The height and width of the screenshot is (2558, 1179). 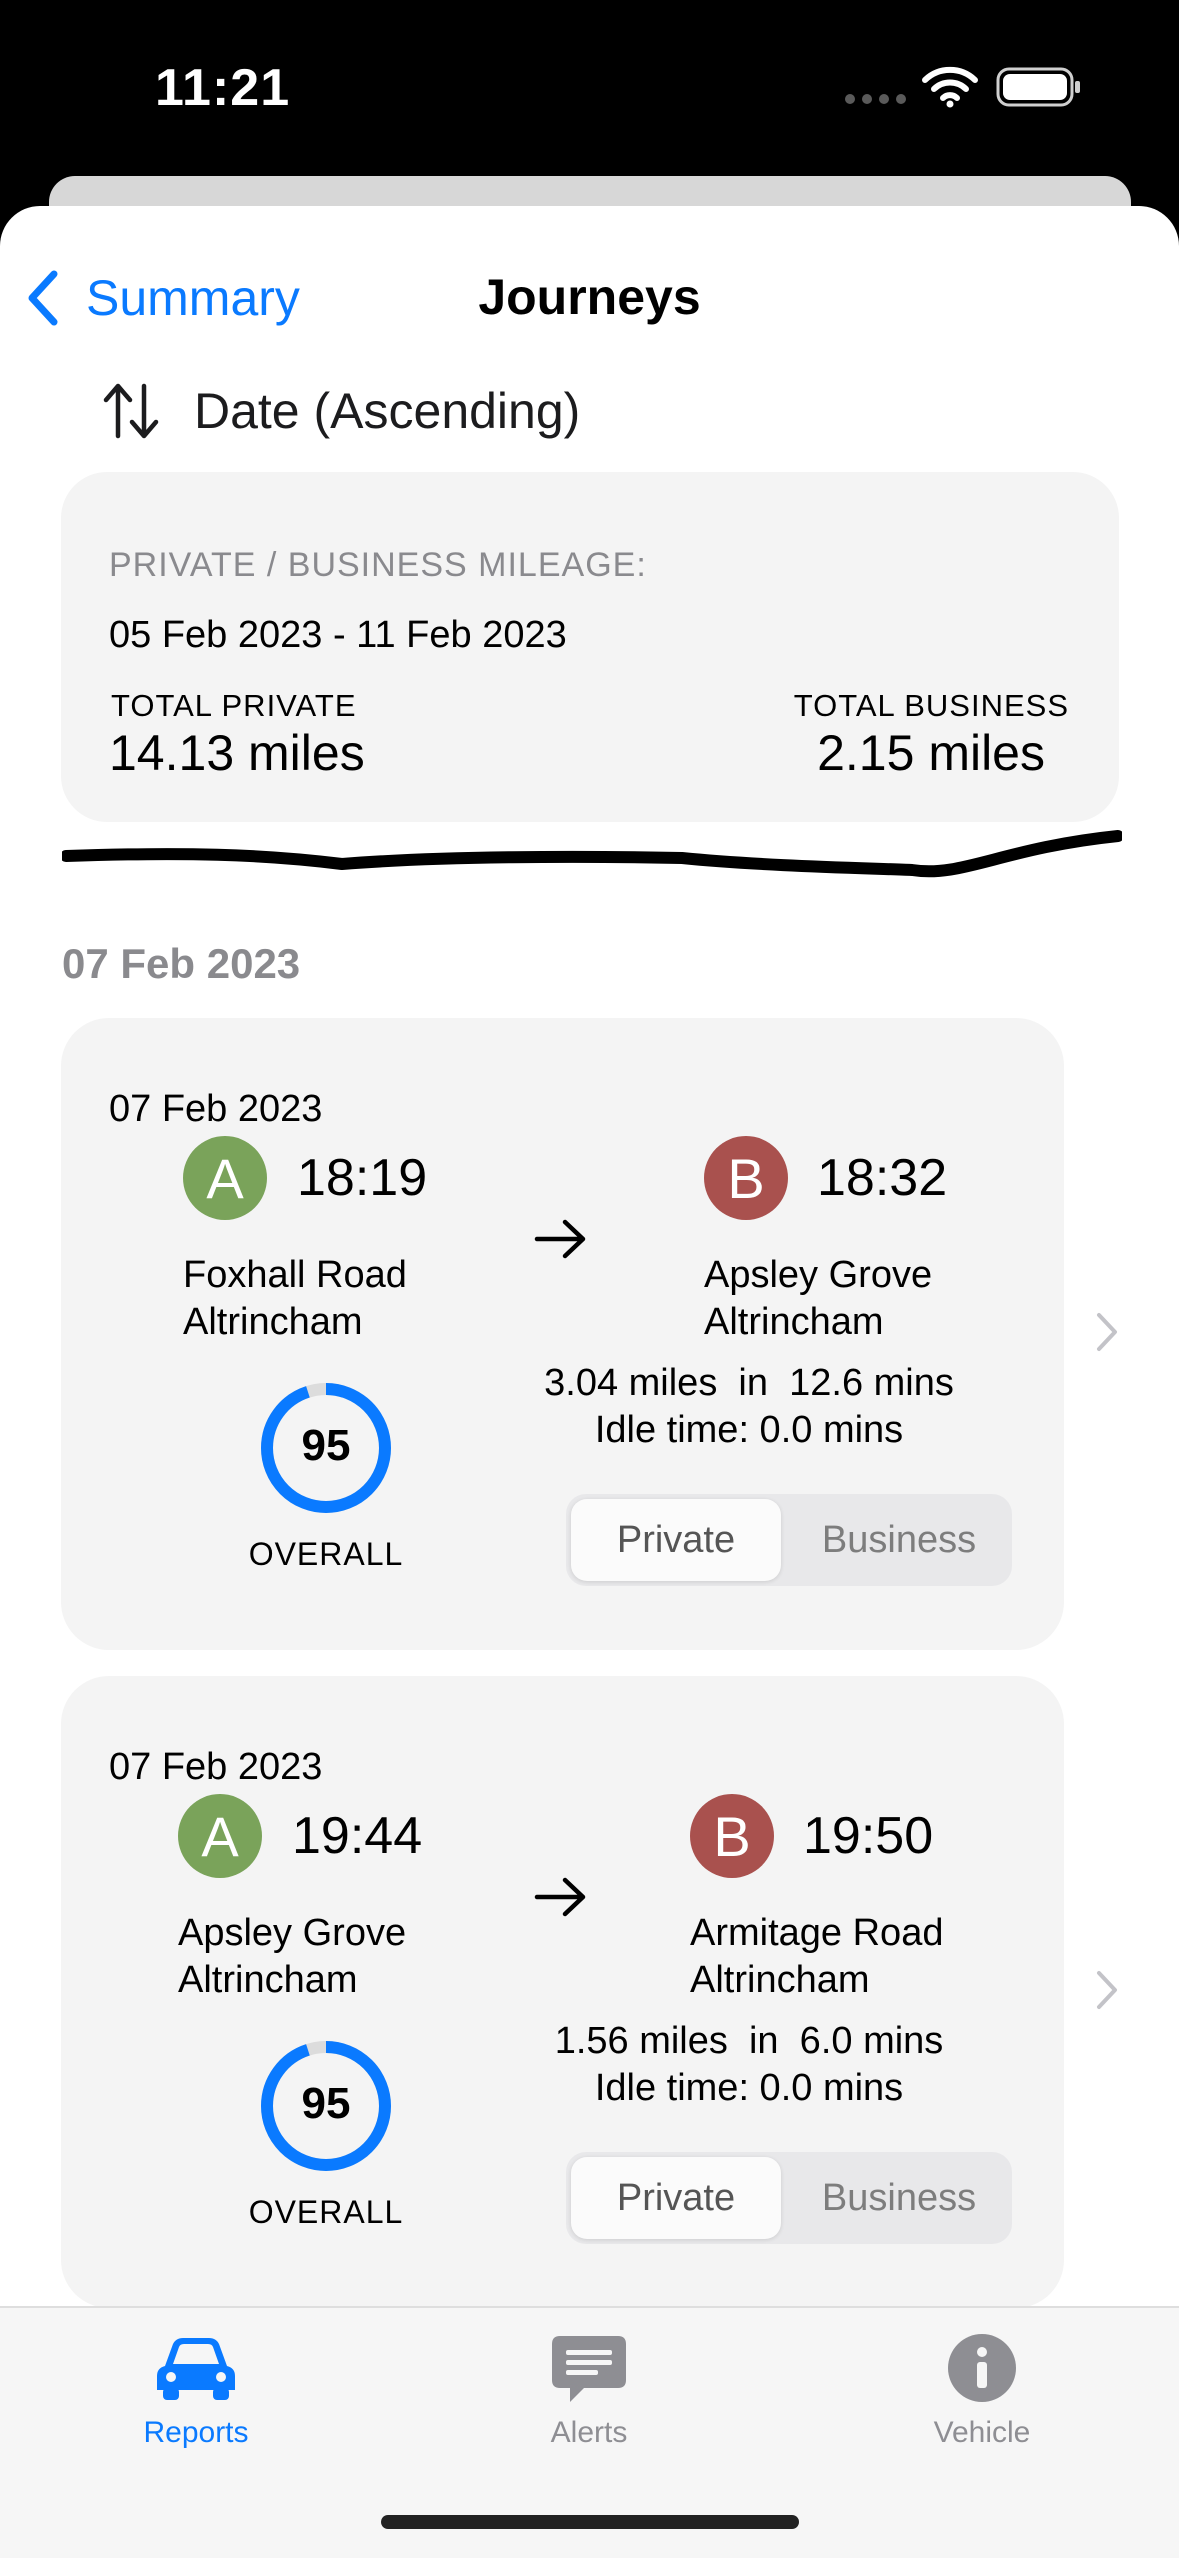 What do you see at coordinates (387, 411) in the screenshot?
I see `sort-label: Date (Ascending)` at bounding box center [387, 411].